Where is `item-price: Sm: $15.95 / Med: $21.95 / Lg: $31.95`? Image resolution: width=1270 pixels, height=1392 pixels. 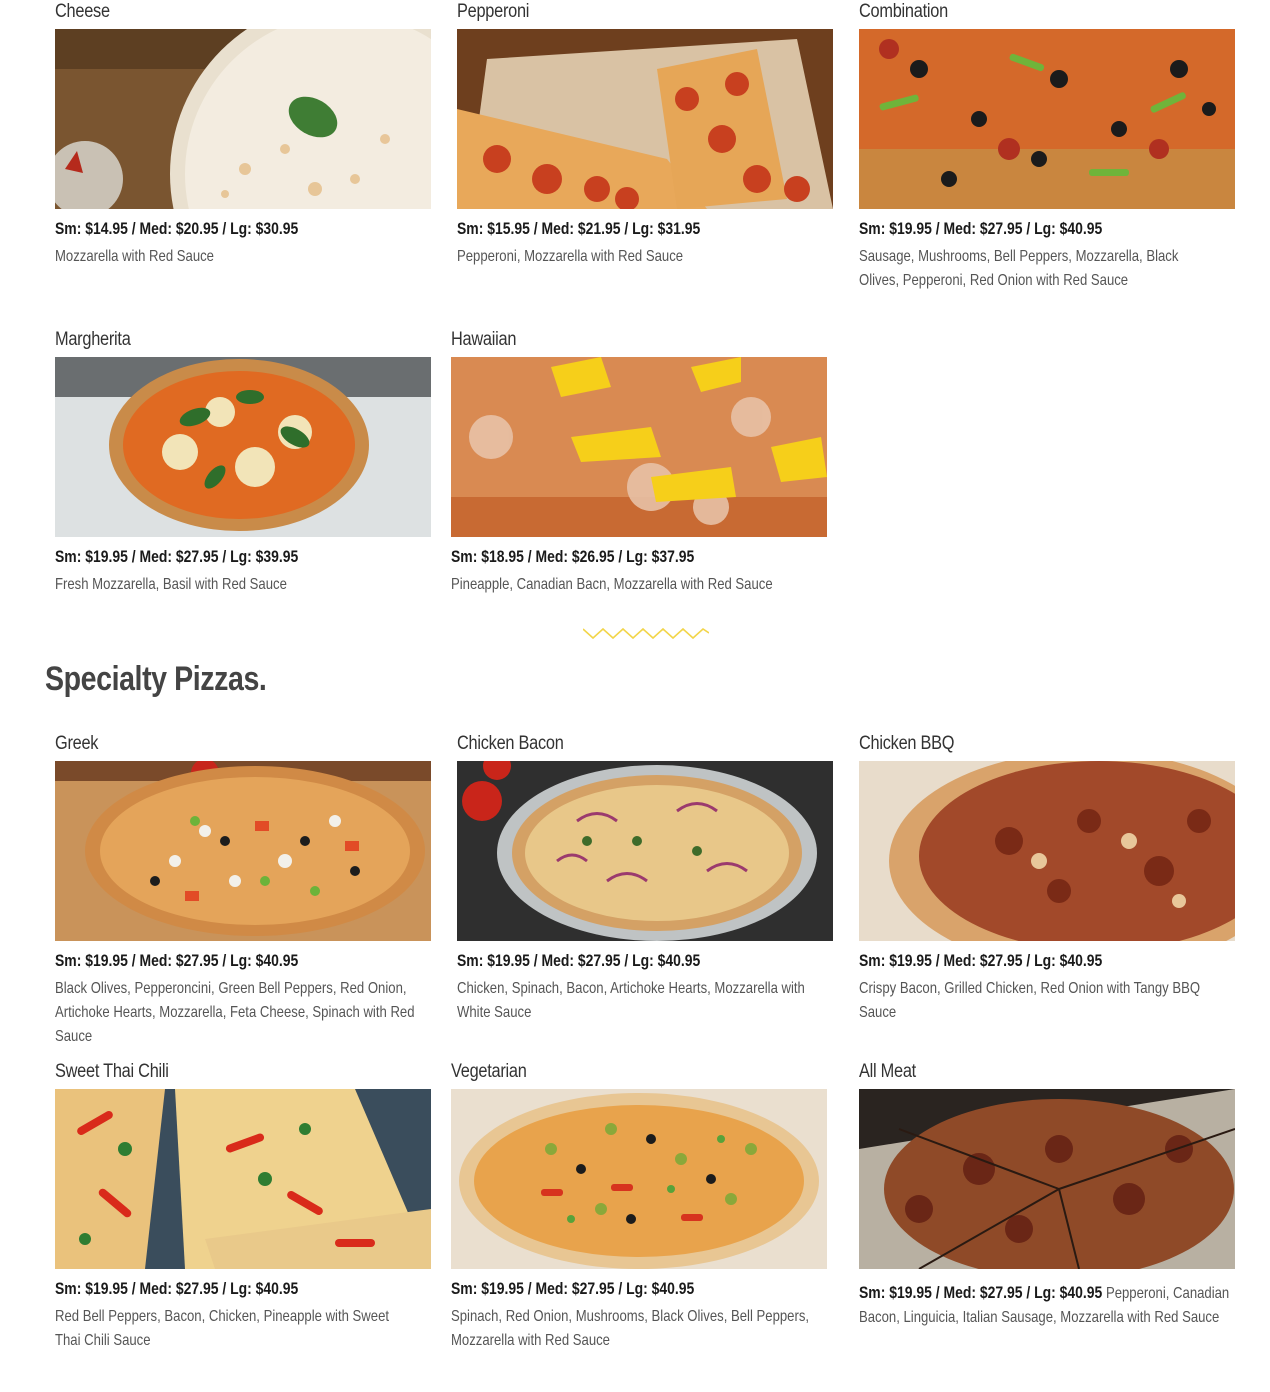
item-price: Sm: $15.95 / Med: $21.95 / Lg: $31.95 is located at coordinates (579, 228).